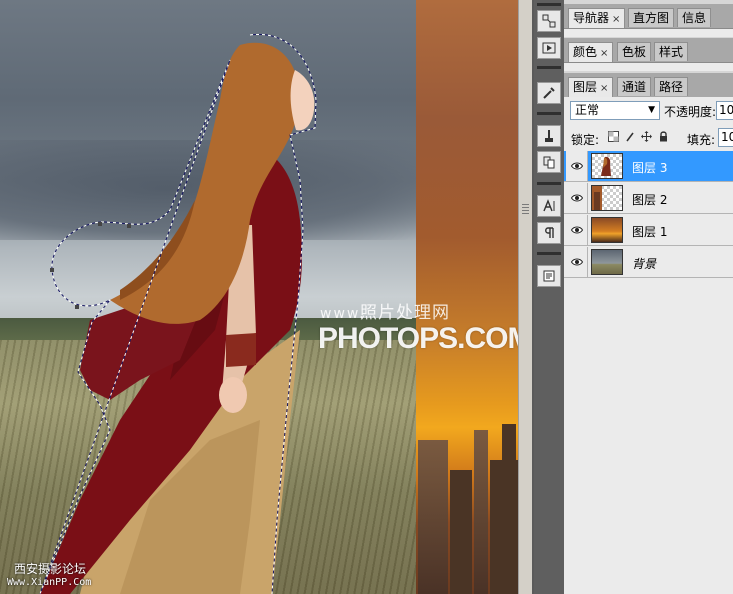  Describe the element at coordinates (648, 67) in the screenshot. I see `color-panel-body` at that location.